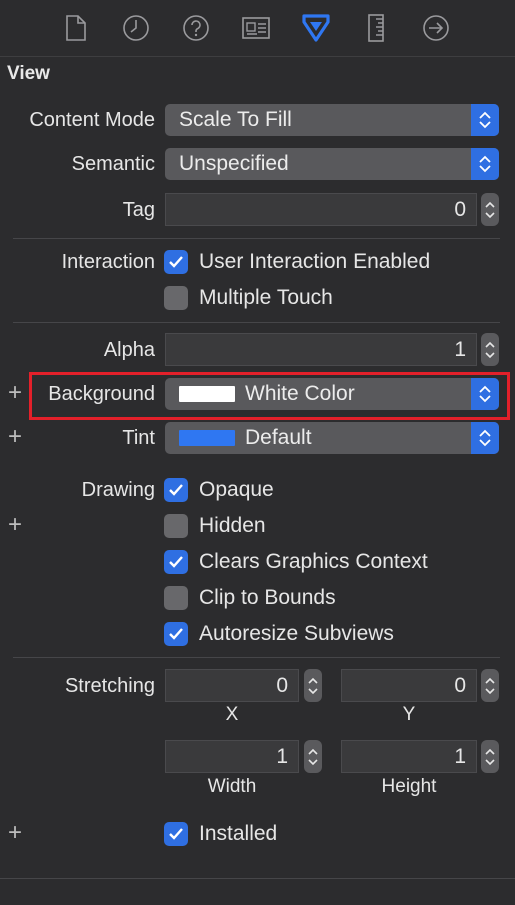 The width and height of the screenshot is (515, 905). I want to click on stretching-y-value: 0, so click(460, 685).